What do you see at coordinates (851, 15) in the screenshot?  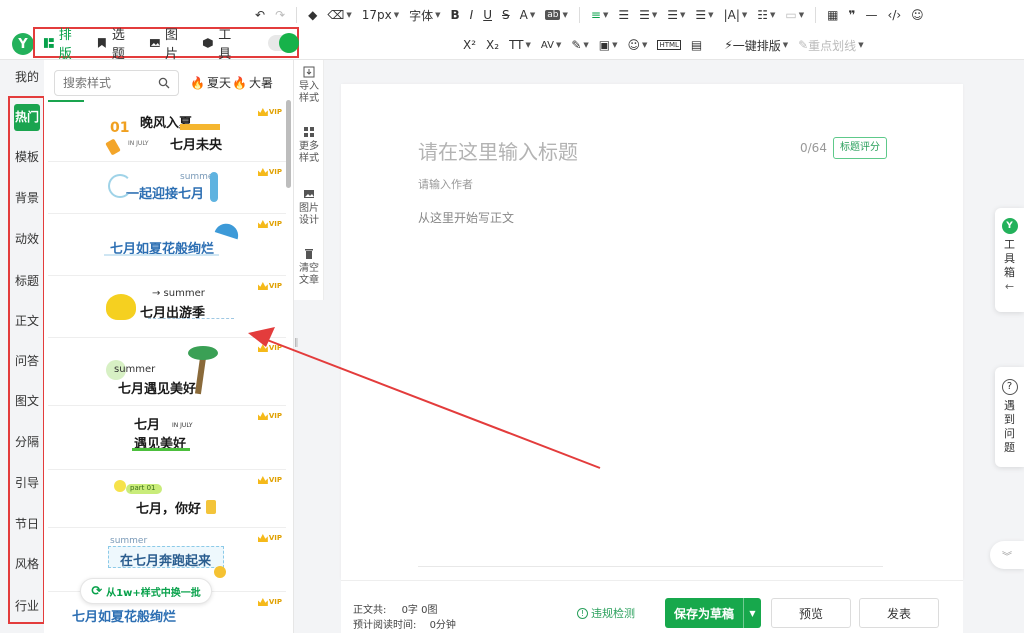 I see `quote-icon: ❞` at bounding box center [851, 15].